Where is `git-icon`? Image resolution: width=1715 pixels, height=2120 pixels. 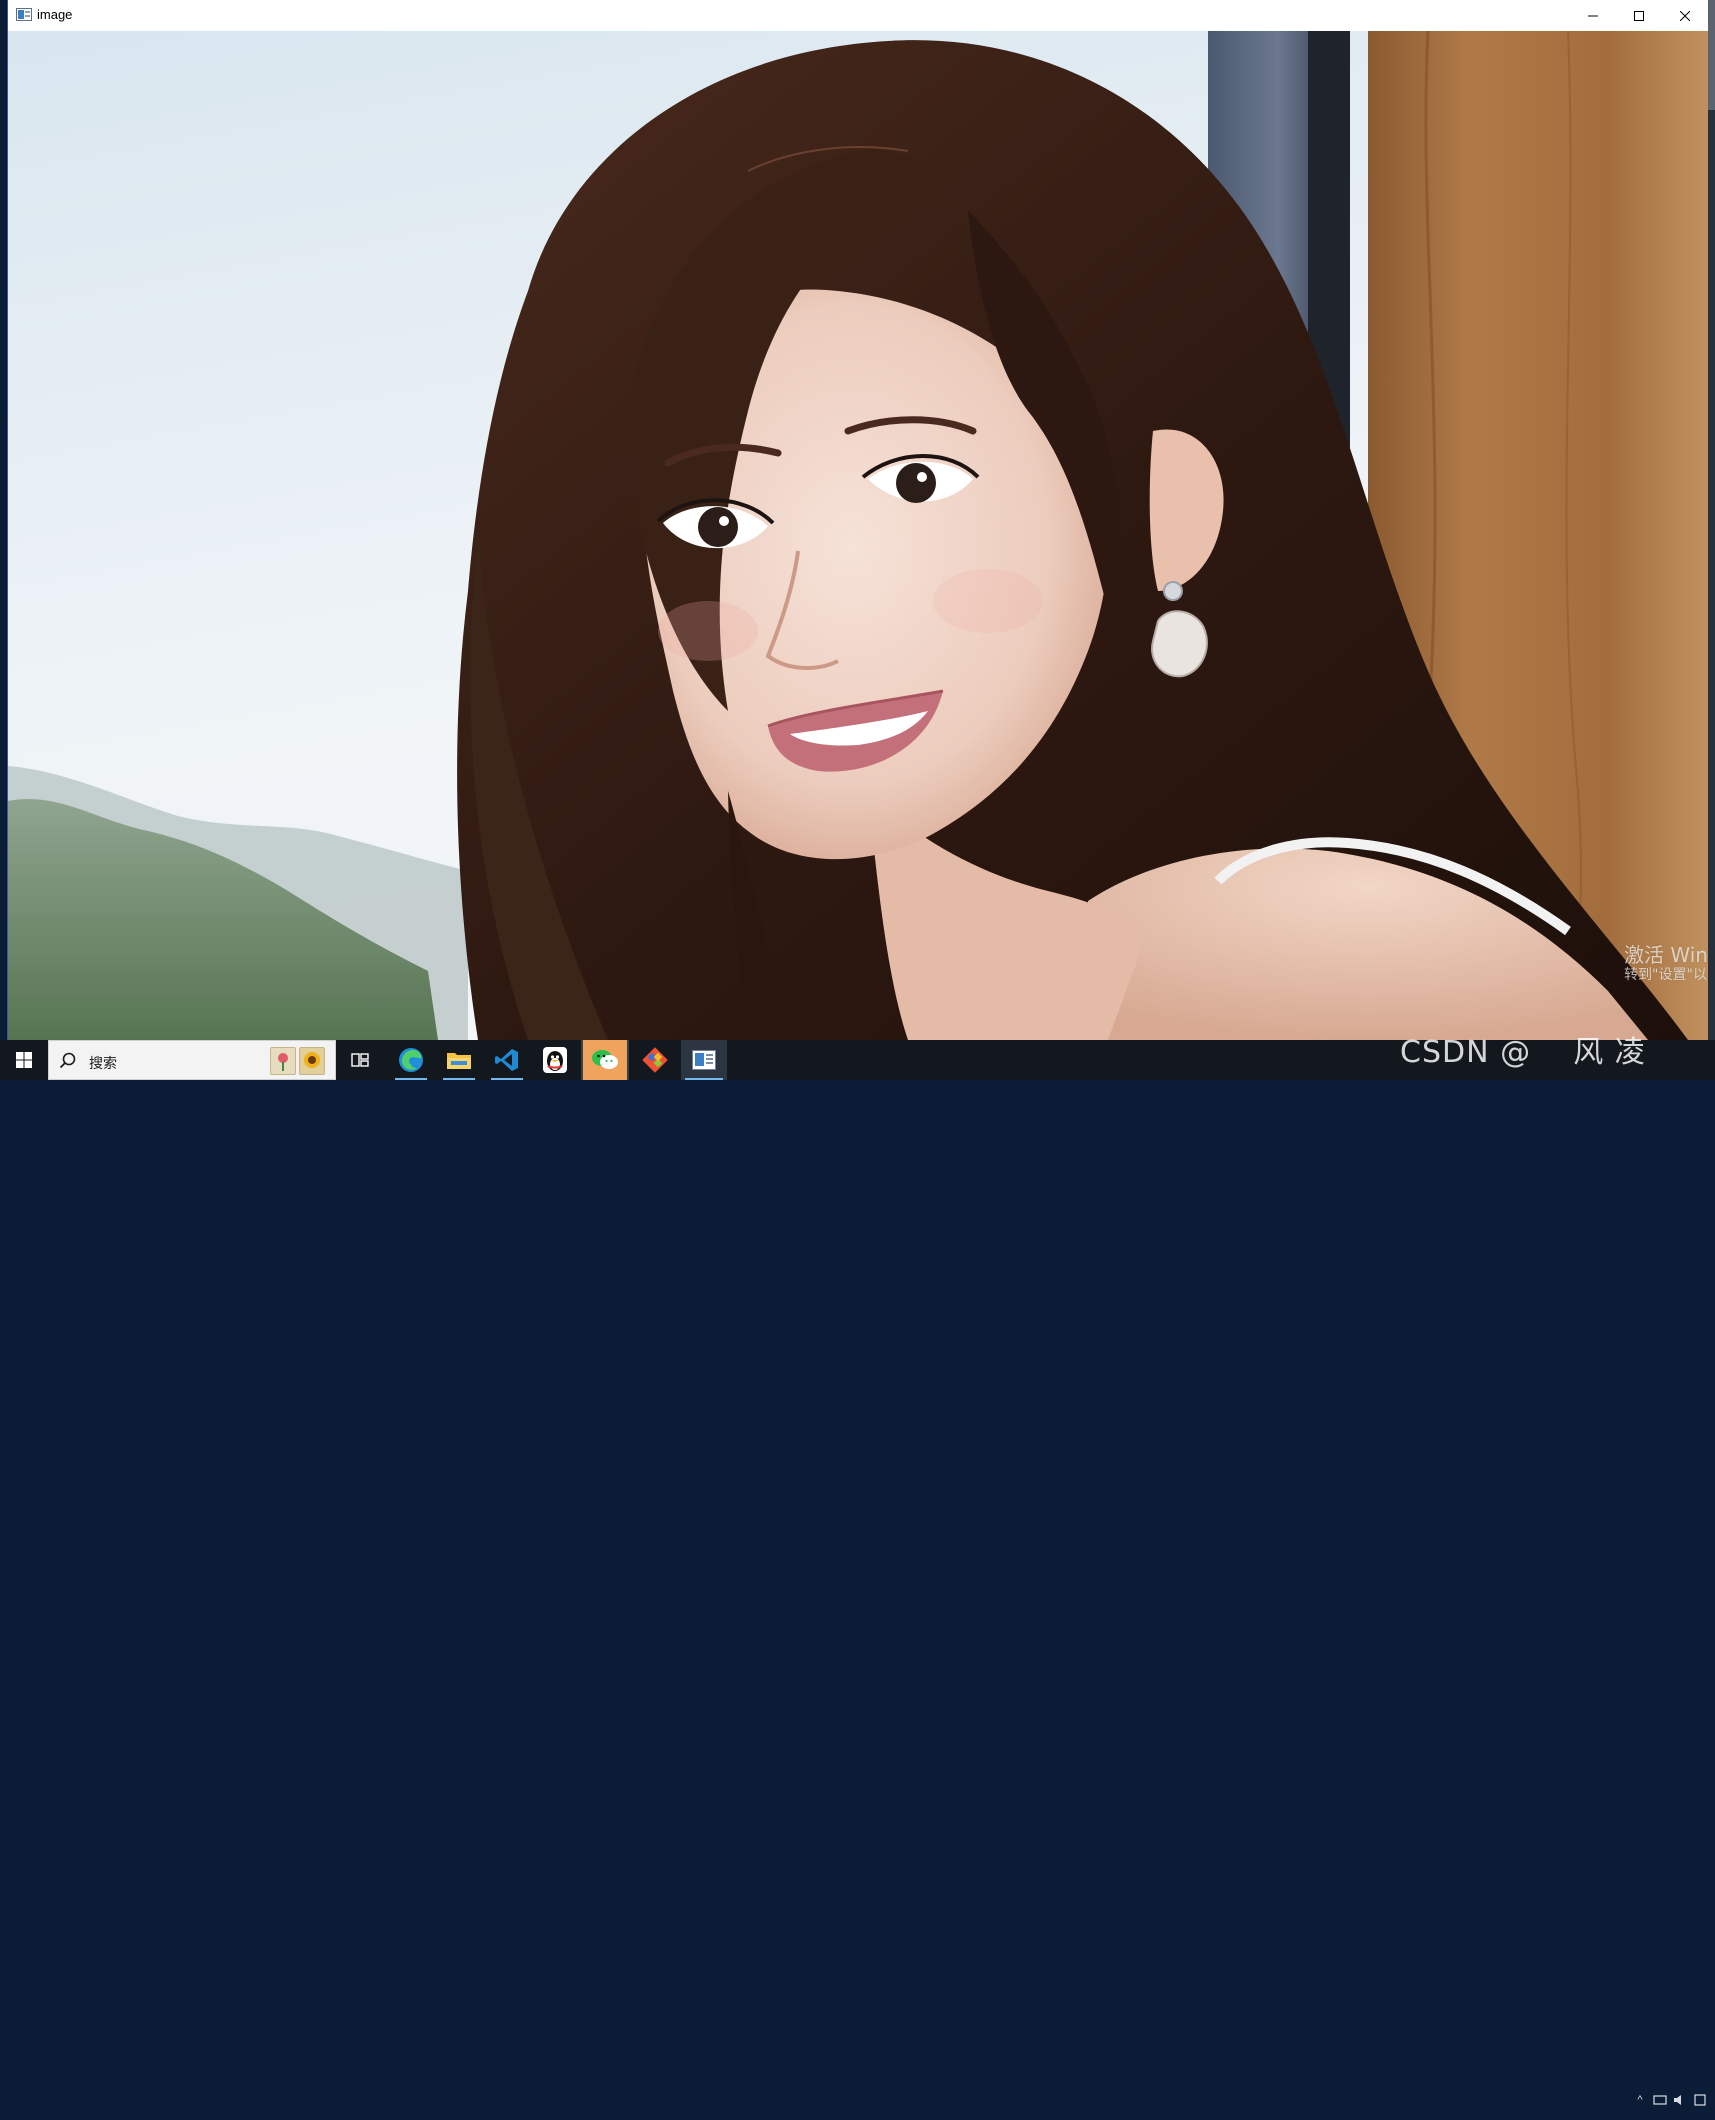
git-icon is located at coordinates (655, 1060).